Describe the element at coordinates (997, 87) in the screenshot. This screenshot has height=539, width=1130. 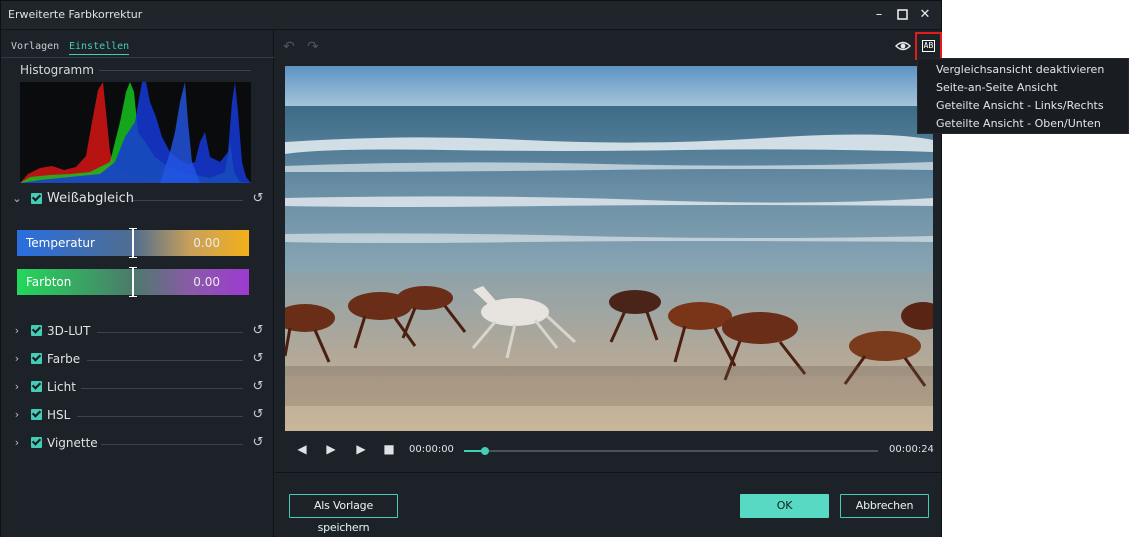
I see `menu-item-side-by-side: Seite-an-Seite Ansicht` at that location.